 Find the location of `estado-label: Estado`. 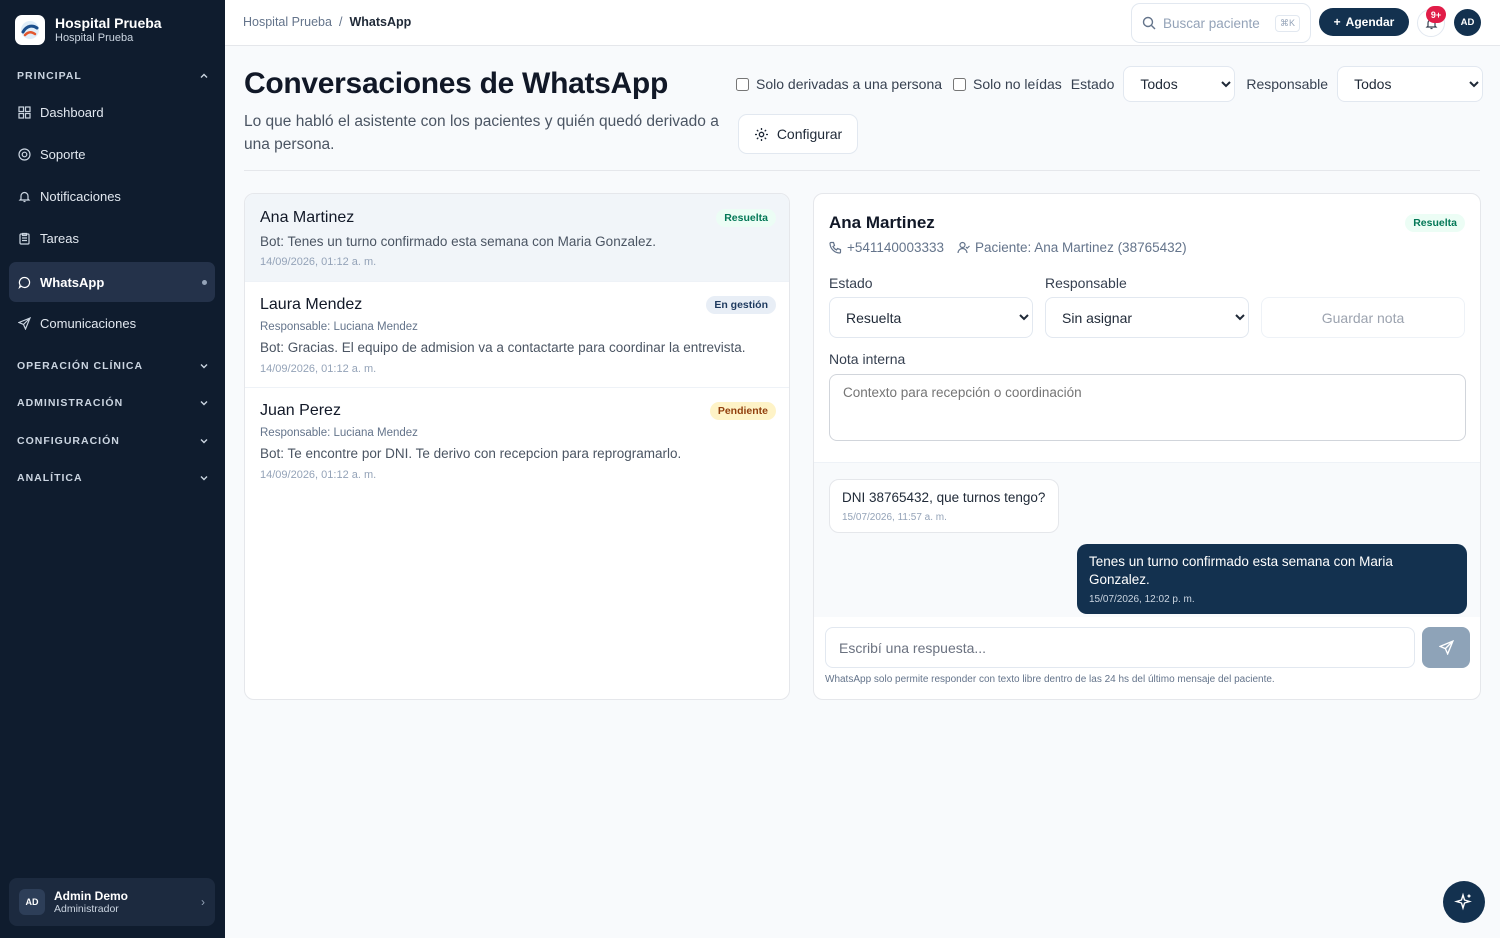

estado-label: Estado is located at coordinates (851, 283).